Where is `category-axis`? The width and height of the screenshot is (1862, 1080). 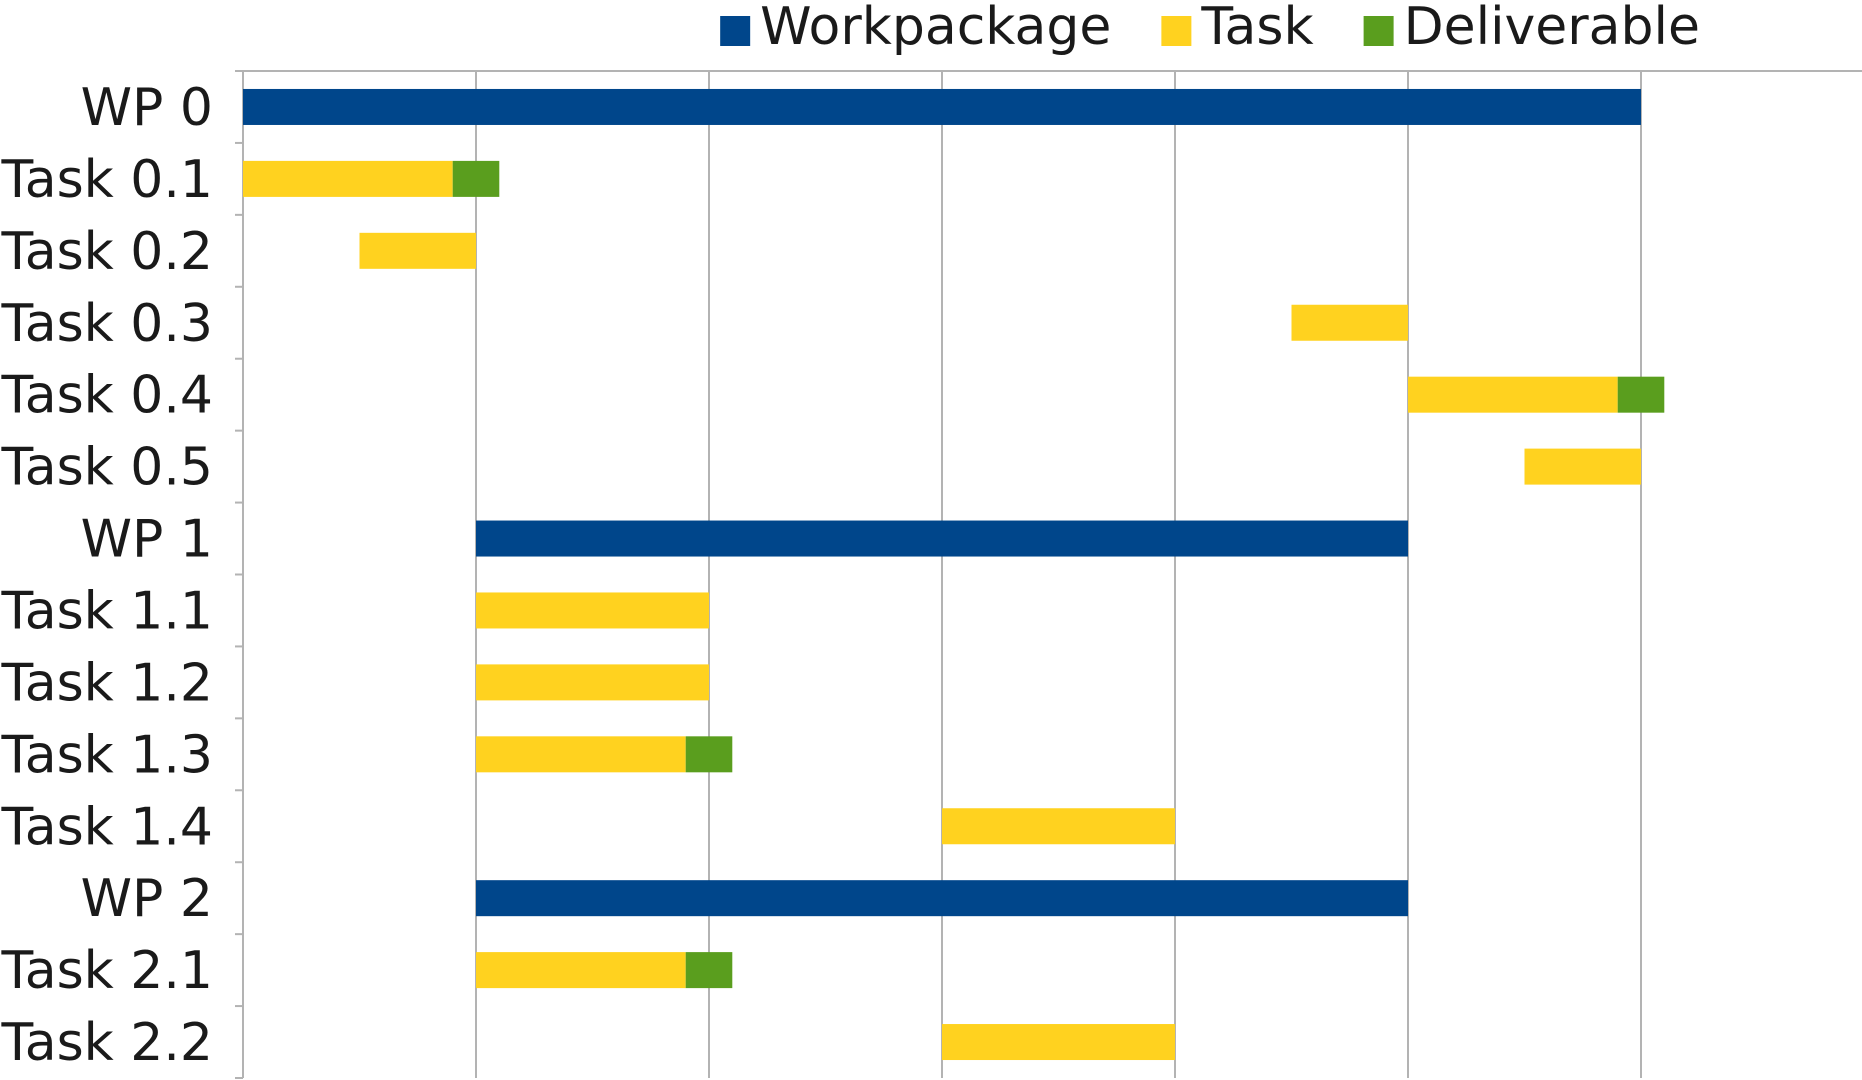
category-axis is located at coordinates (239, 574).